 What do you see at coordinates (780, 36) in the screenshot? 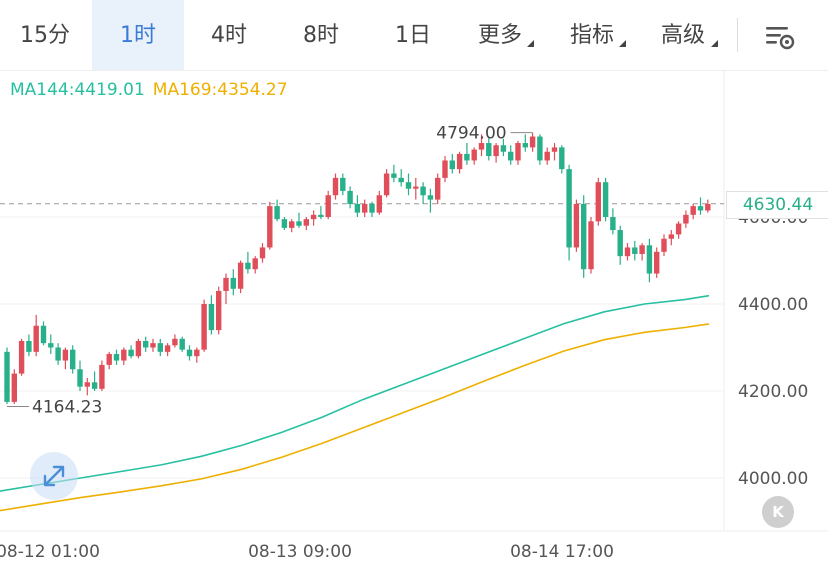
I see `chart-settings-icon` at bounding box center [780, 36].